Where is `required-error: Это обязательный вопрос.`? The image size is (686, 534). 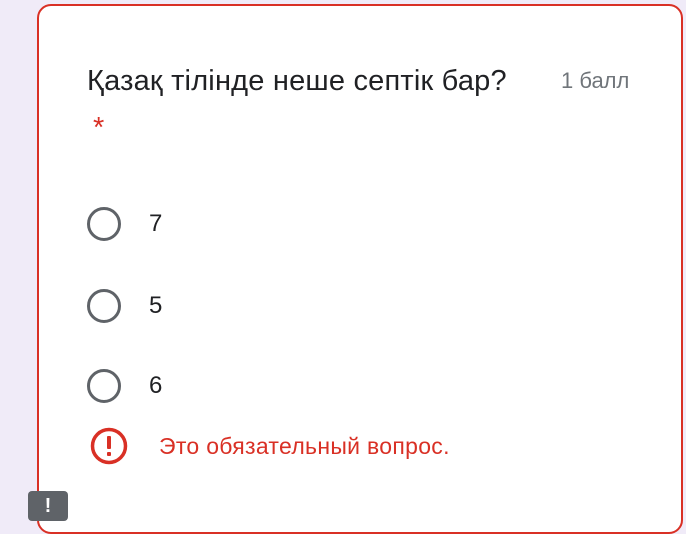 required-error: Это обязательный вопрос. is located at coordinates (269, 446).